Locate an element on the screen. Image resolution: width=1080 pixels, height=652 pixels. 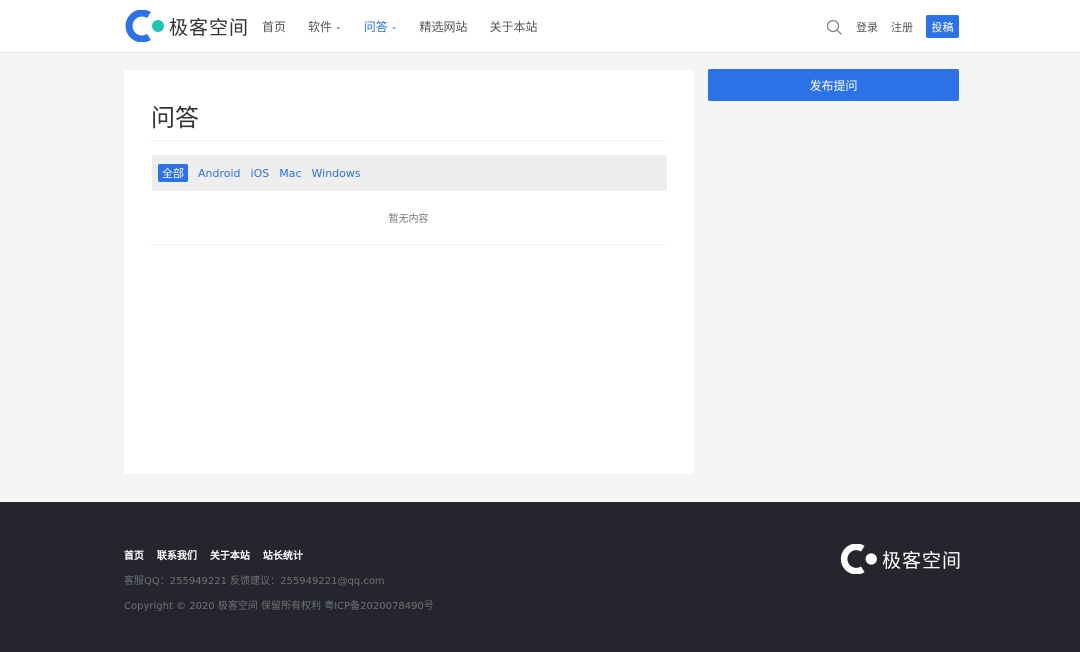
search-icon is located at coordinates (834, 27).